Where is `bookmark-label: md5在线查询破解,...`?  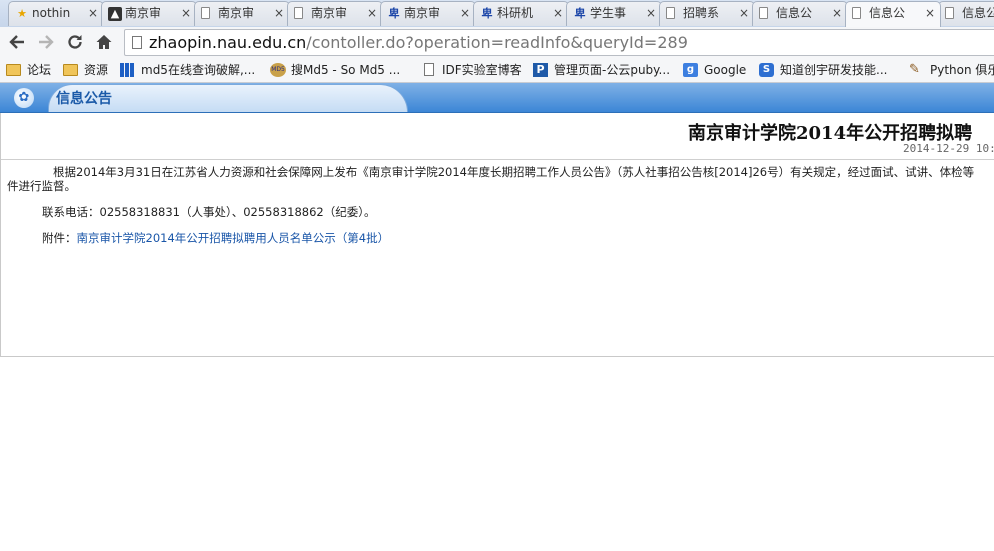
bookmark-label: md5在线查询破解,... is located at coordinates (198, 70).